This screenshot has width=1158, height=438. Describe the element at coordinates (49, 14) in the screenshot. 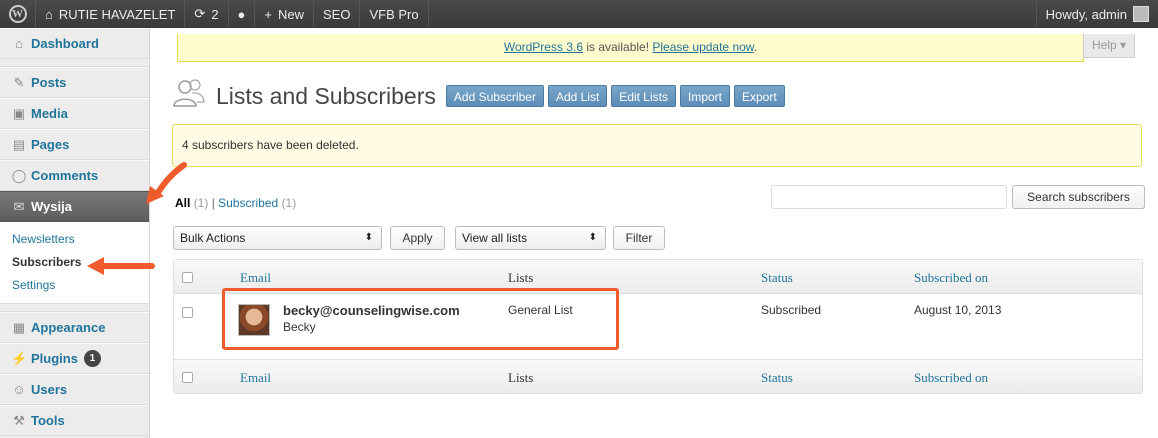

I see `house-icon: ⌂` at that location.